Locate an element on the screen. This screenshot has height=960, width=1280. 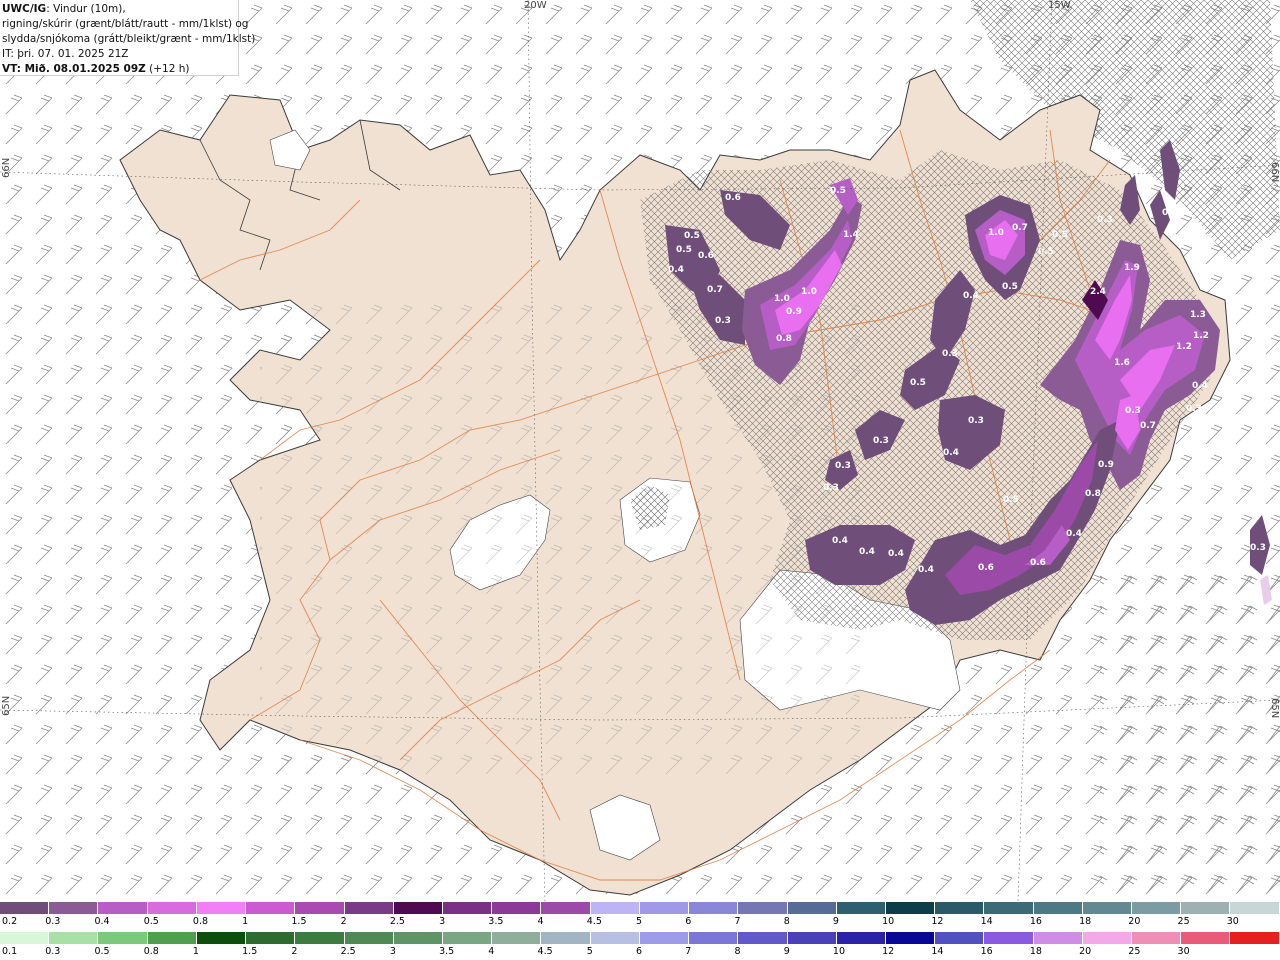
rain-scale-tick-label: 0.8 is located at coordinates (151, 951).